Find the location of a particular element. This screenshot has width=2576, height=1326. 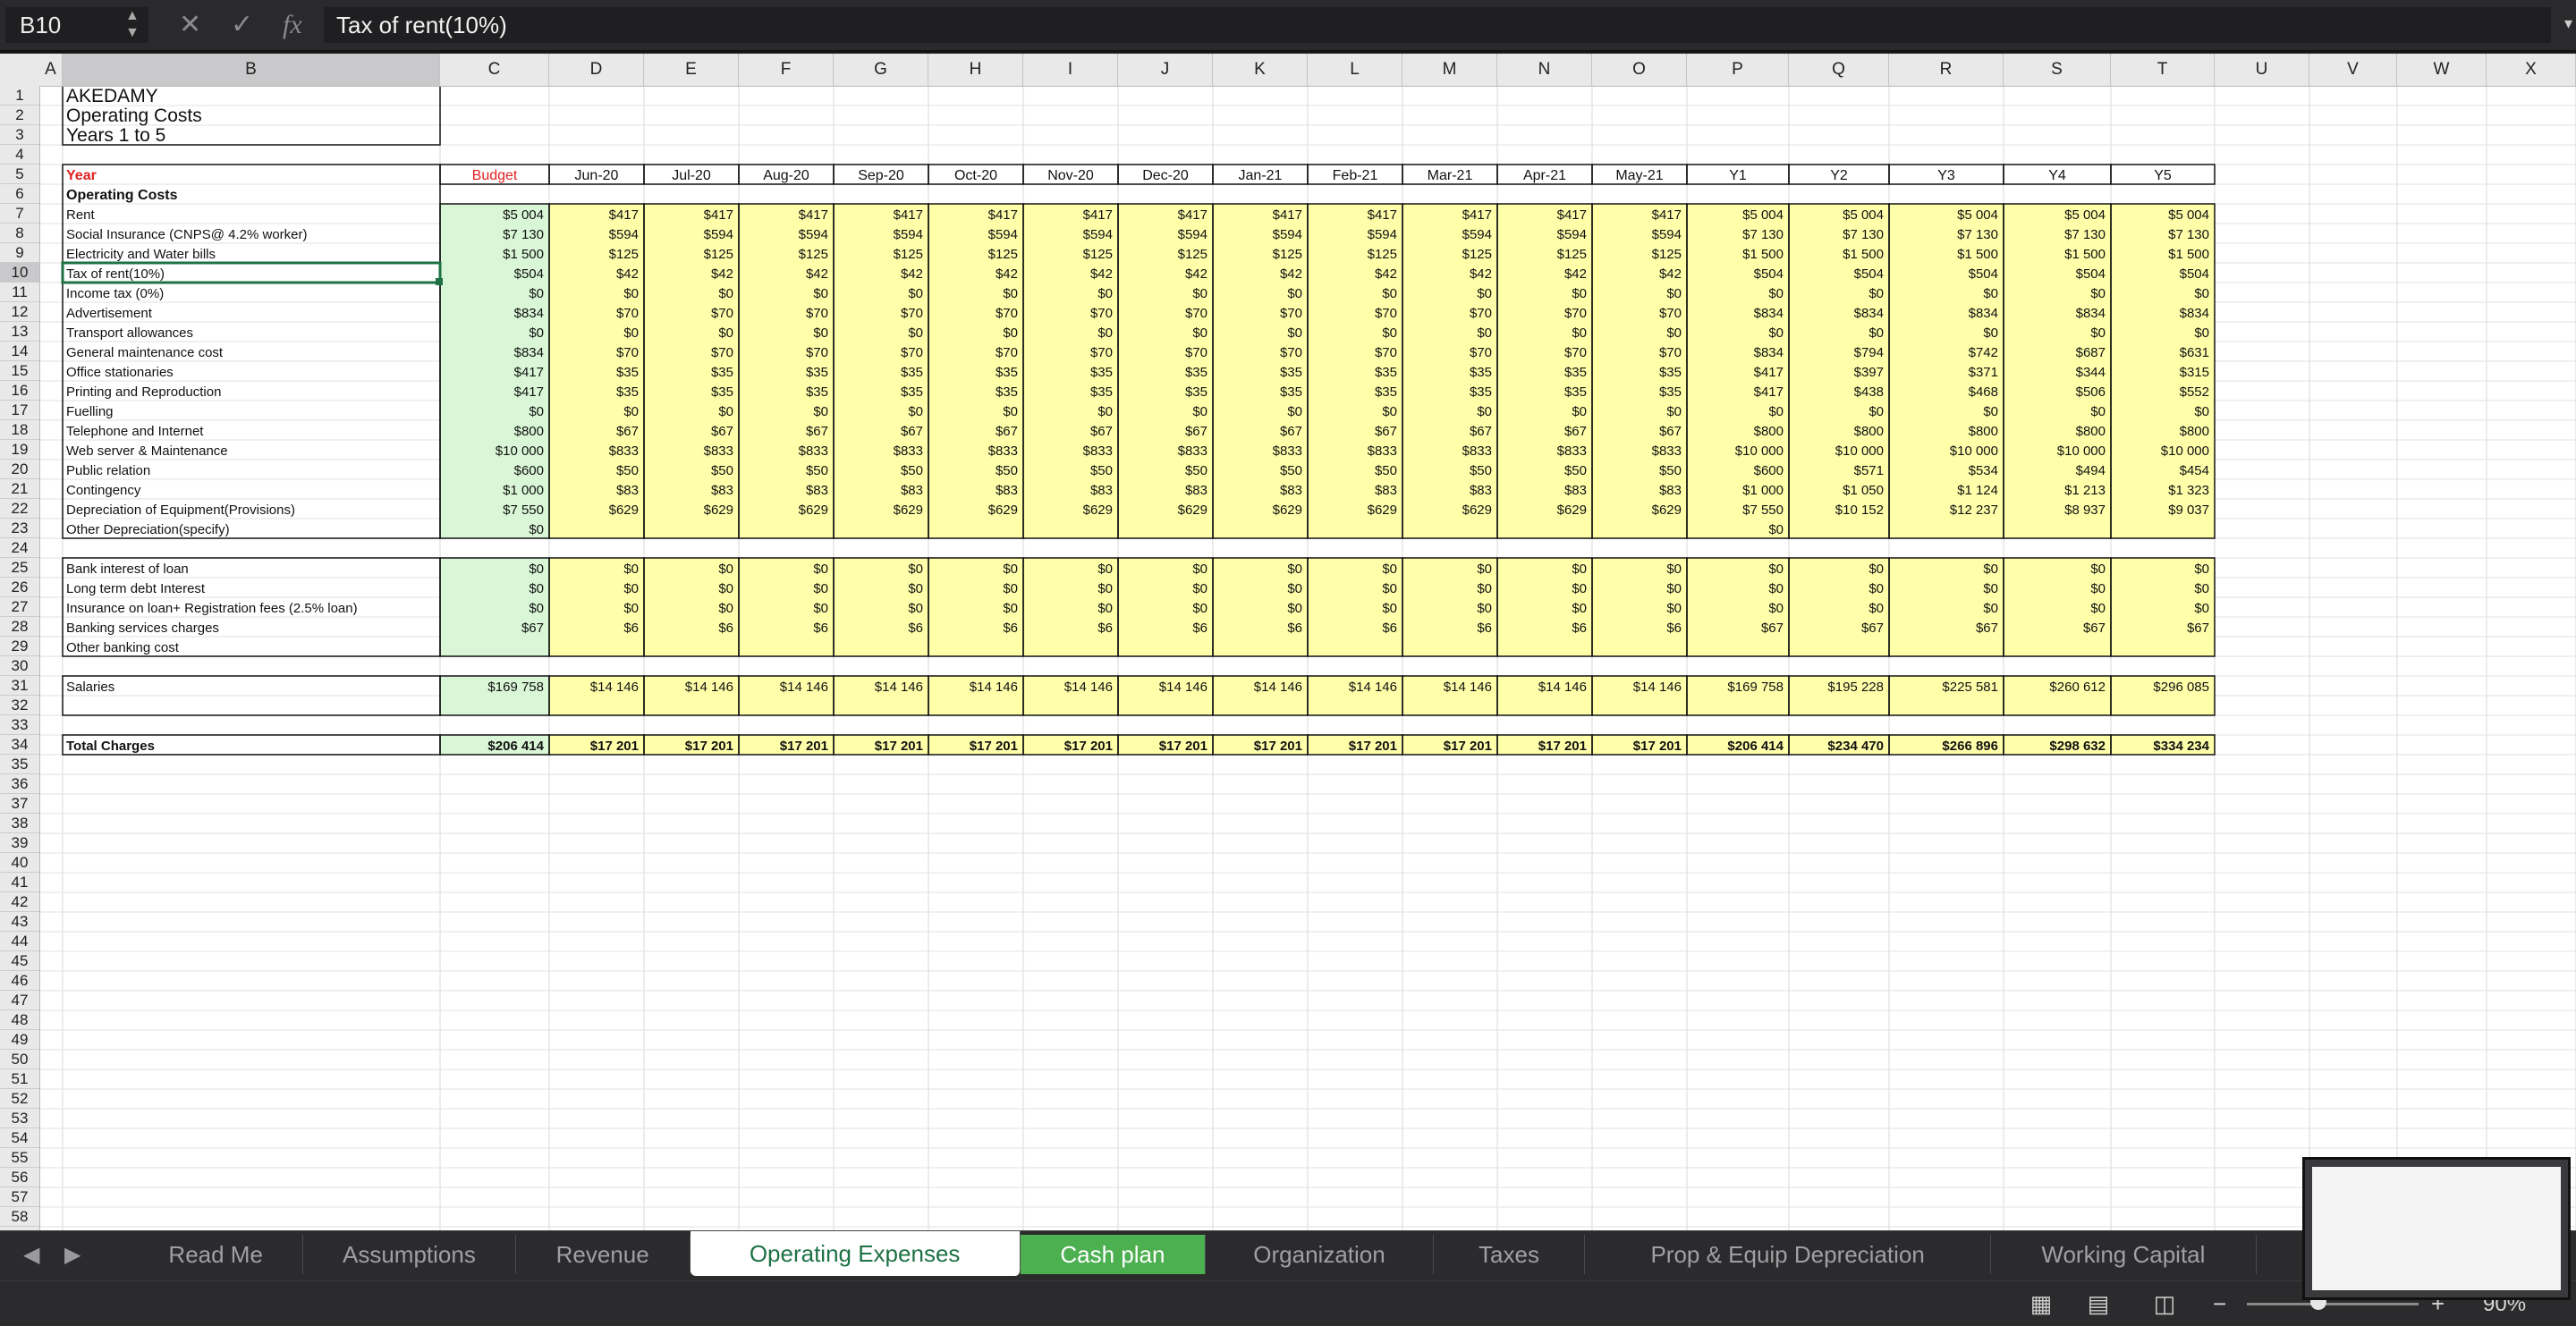

row-header-1: 1 is located at coordinates (19, 96).